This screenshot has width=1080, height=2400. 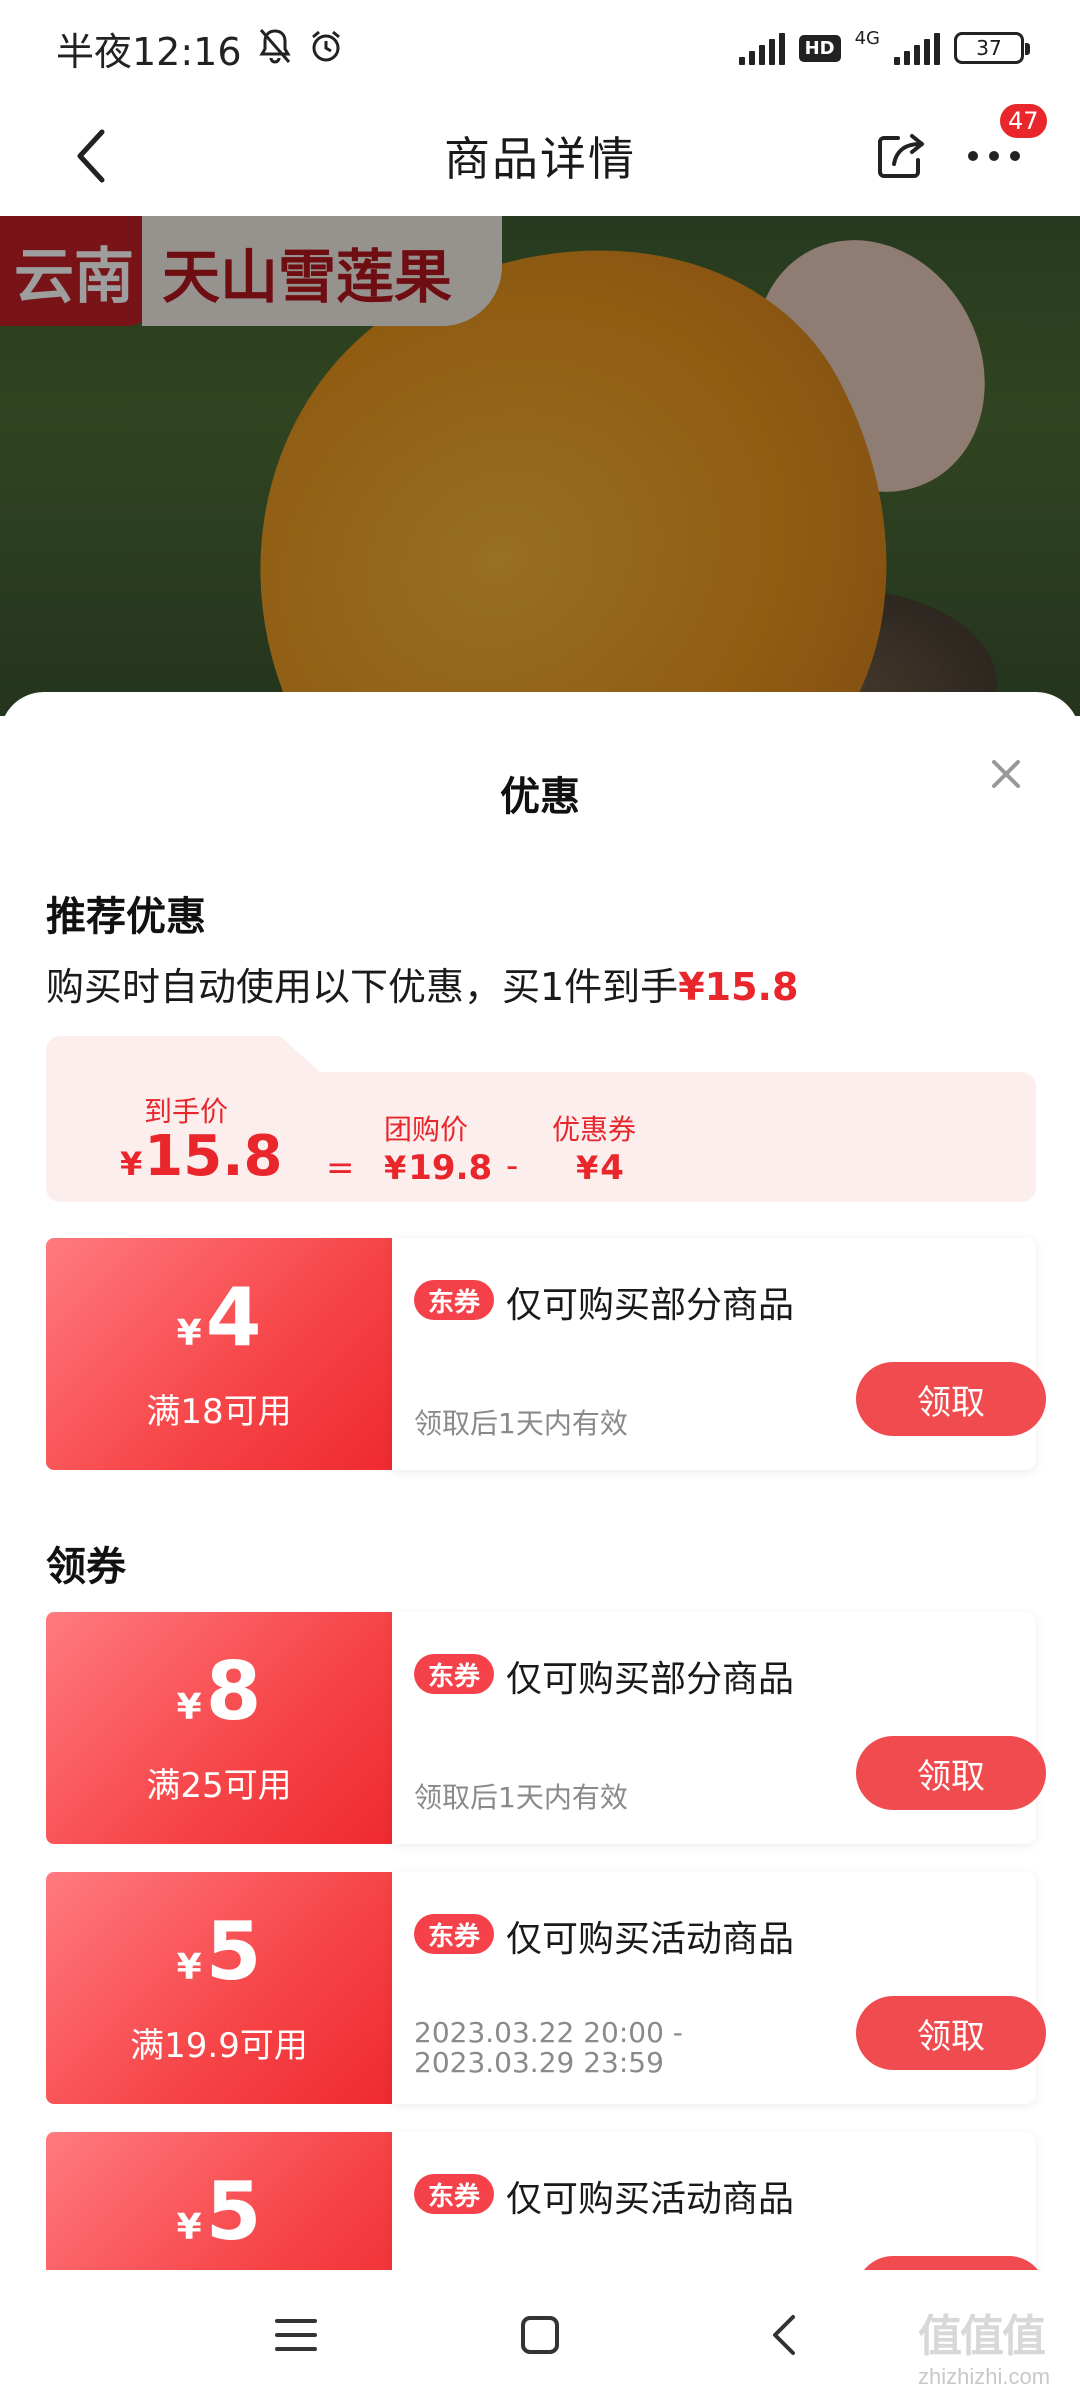 What do you see at coordinates (233, 1317) in the screenshot?
I see `coupon-amount-number: 4` at bounding box center [233, 1317].